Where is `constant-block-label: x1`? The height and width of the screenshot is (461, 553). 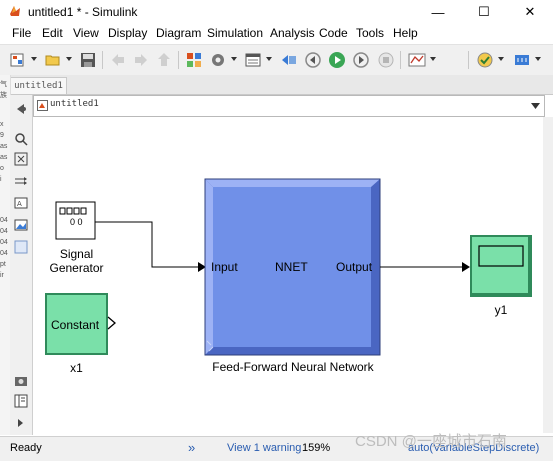
constant-block-label: x1 is located at coordinates (76, 368).